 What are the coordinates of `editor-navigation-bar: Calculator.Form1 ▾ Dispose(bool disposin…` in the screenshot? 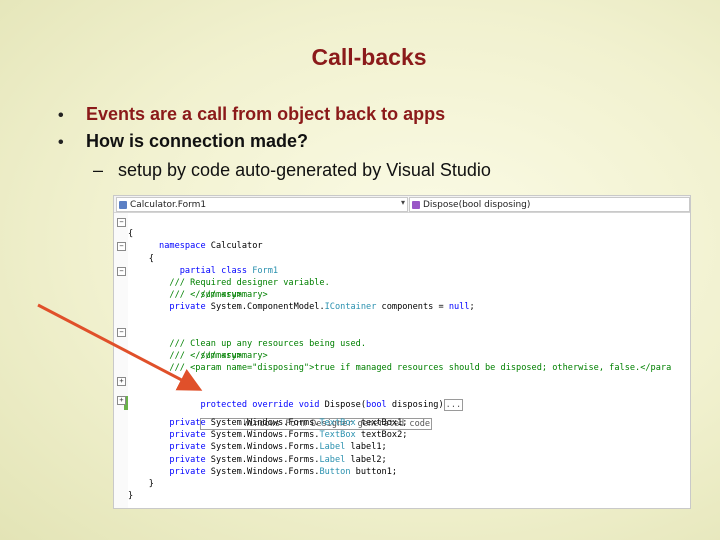 It's located at (402, 204).